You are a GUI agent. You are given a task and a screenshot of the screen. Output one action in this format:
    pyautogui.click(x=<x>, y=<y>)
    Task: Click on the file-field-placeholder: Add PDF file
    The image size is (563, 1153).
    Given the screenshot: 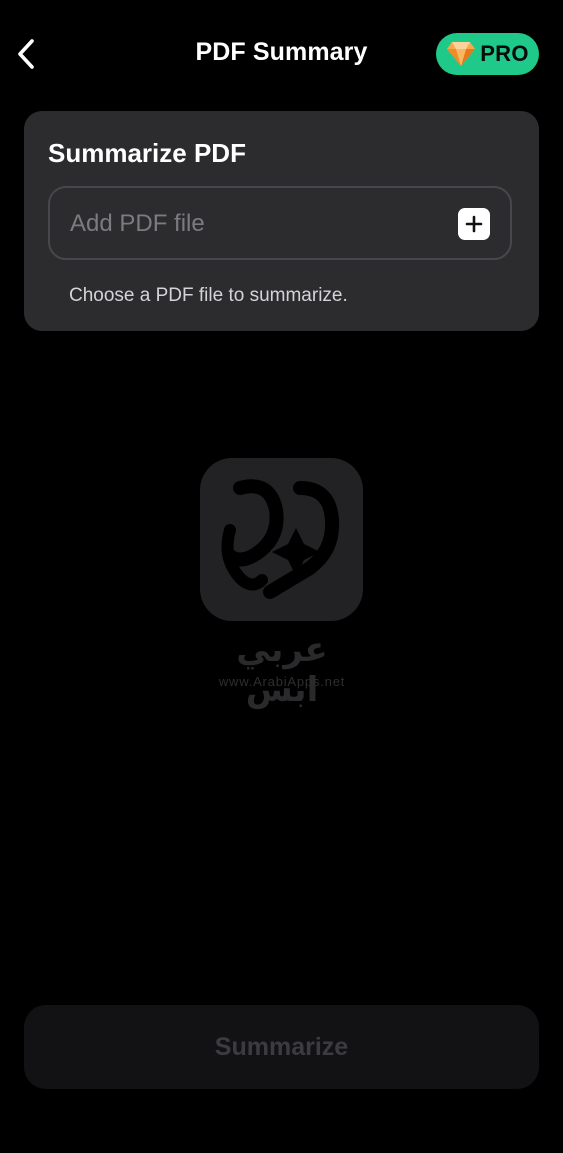 What is the action you would take?
    pyautogui.click(x=137, y=223)
    